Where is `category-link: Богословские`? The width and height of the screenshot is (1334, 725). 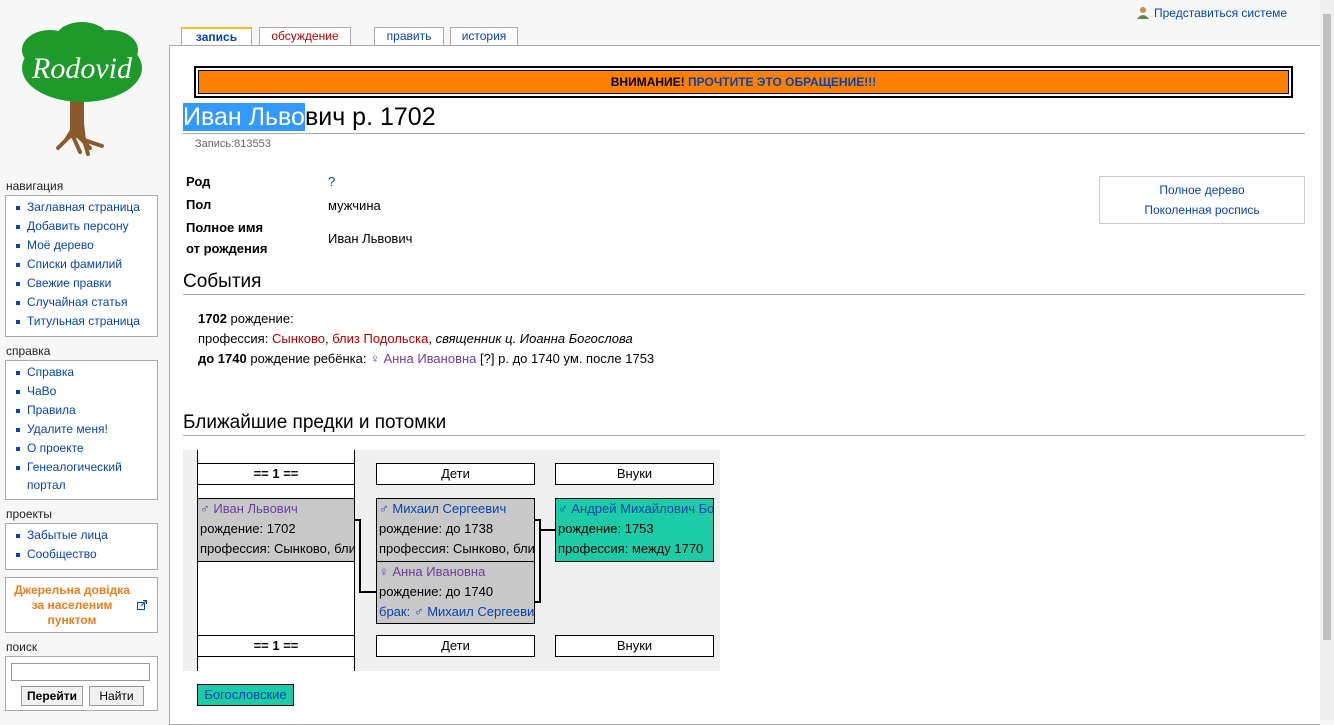 category-link: Богословские is located at coordinates (245, 695).